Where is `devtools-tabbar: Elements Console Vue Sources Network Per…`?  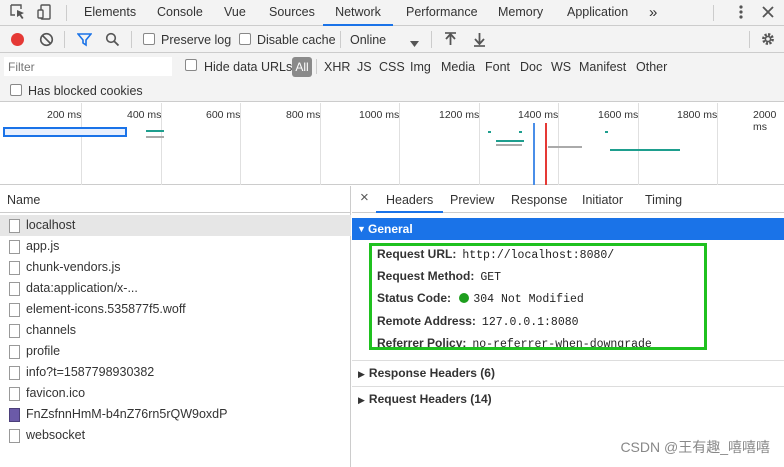 devtools-tabbar: Elements Console Vue Sources Network Per… is located at coordinates (392, 13).